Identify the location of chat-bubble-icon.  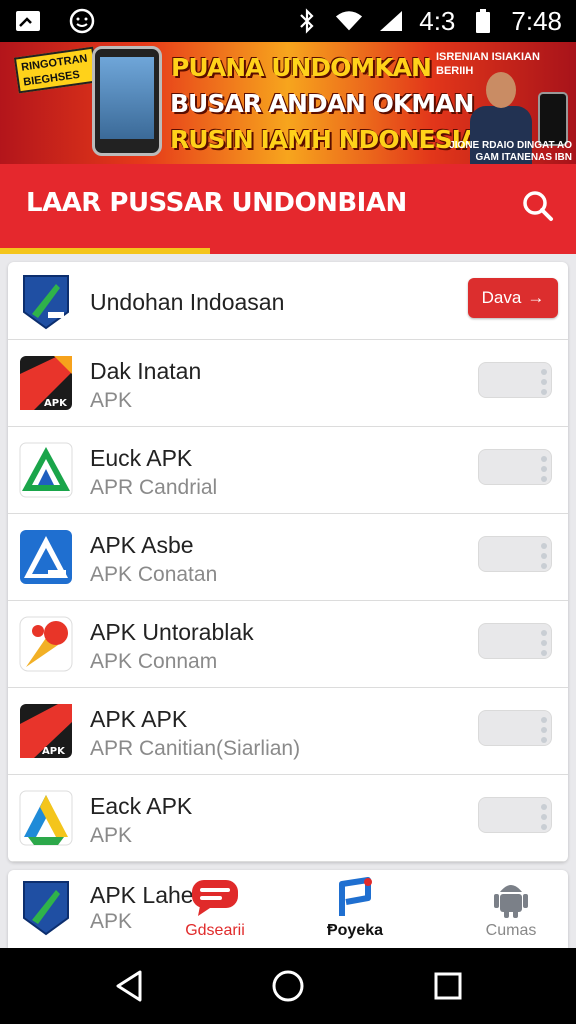
(215, 897).